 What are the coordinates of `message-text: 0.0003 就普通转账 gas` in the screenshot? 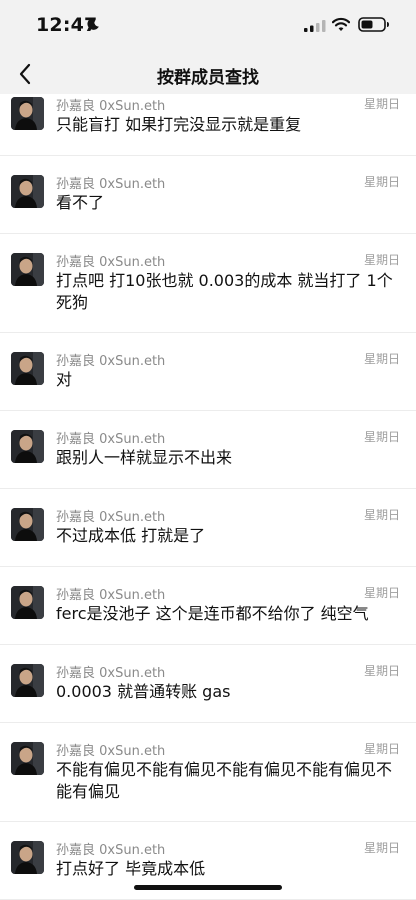 It's located at (143, 691).